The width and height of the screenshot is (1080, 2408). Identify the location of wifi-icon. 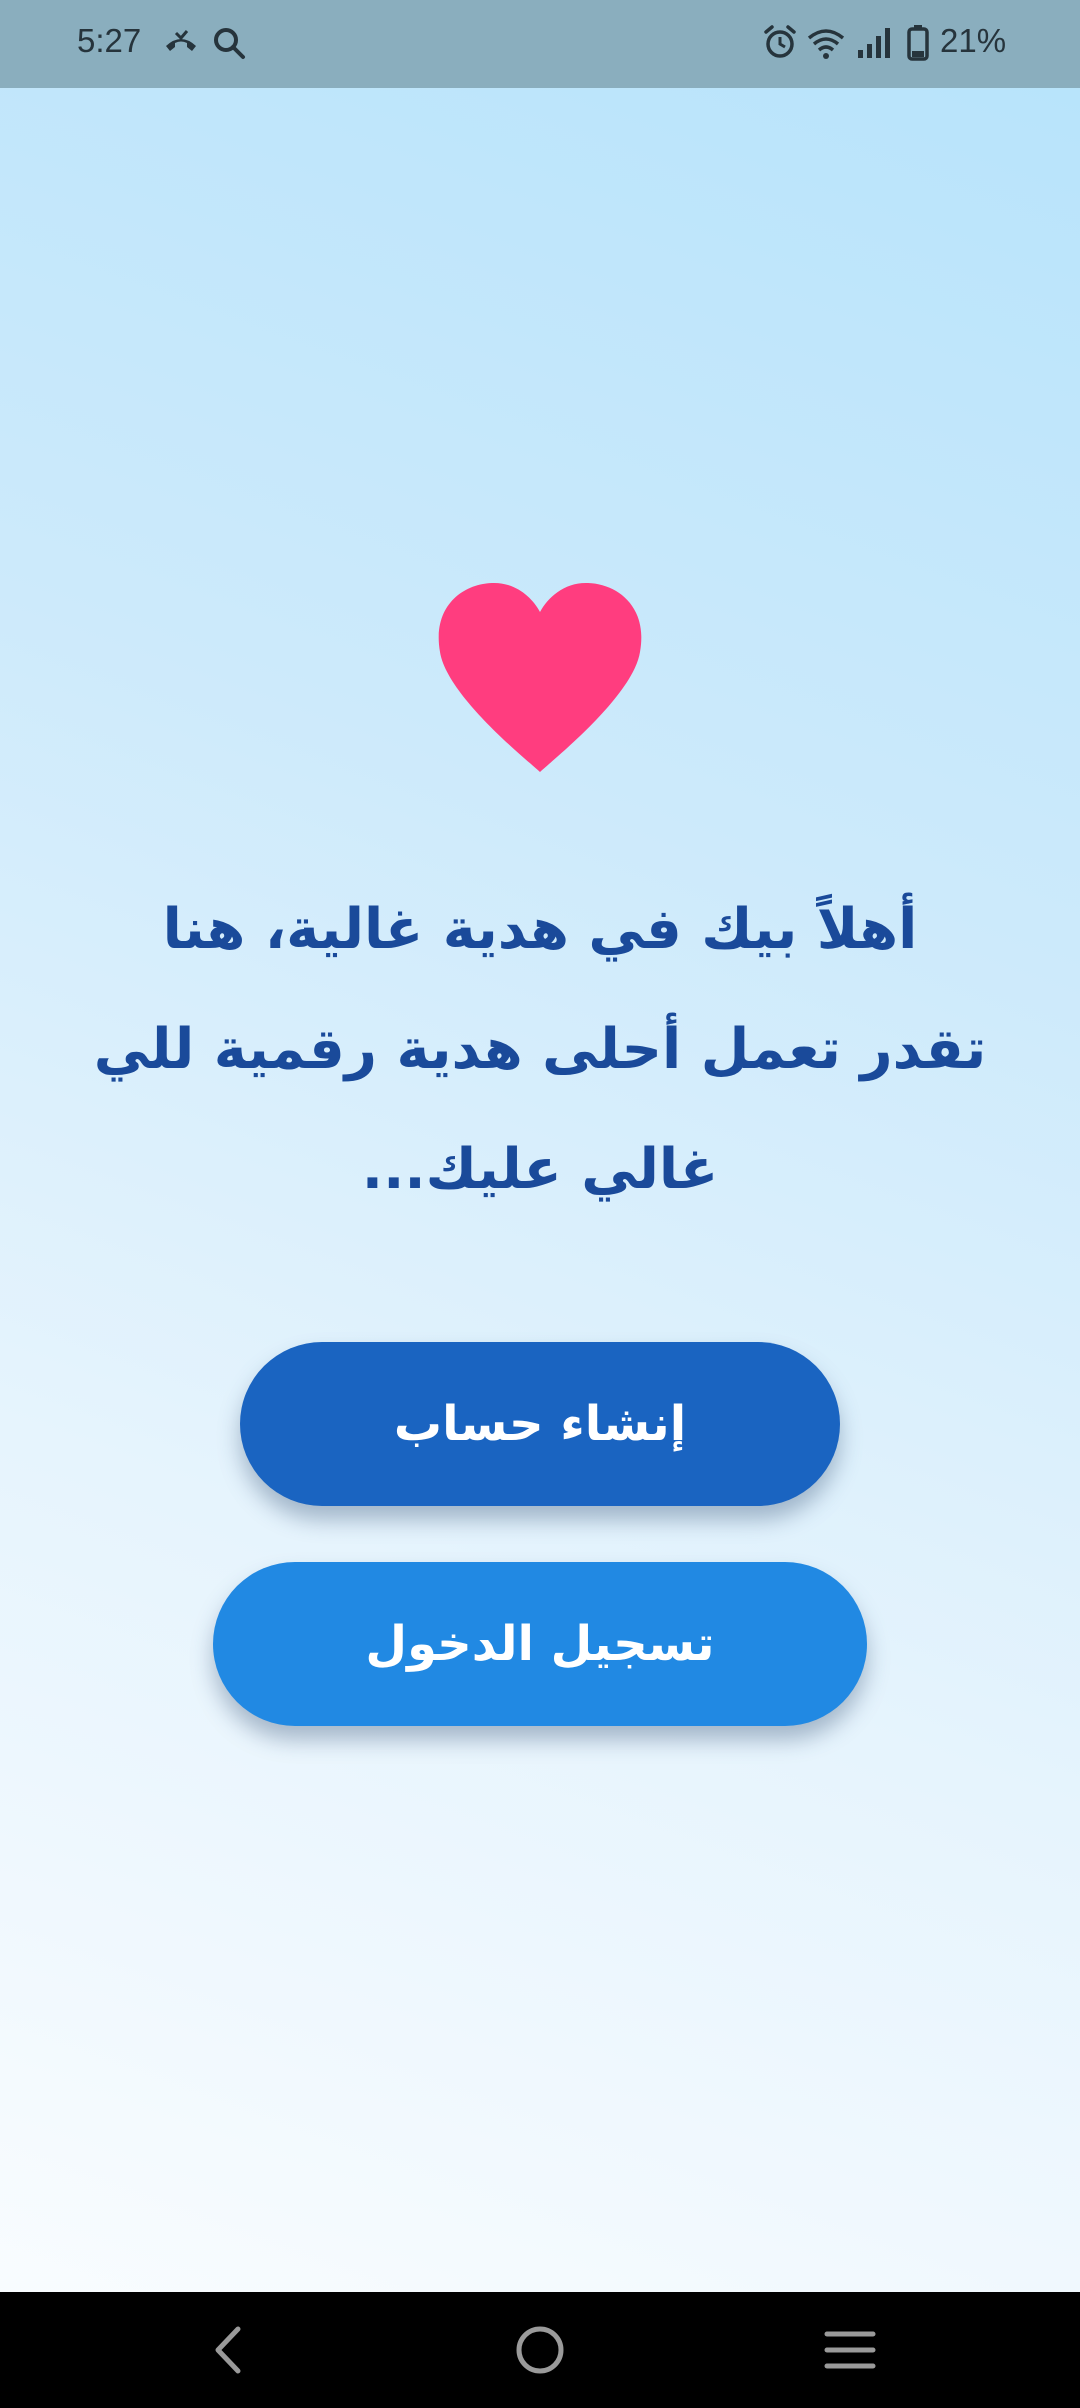
(826, 45).